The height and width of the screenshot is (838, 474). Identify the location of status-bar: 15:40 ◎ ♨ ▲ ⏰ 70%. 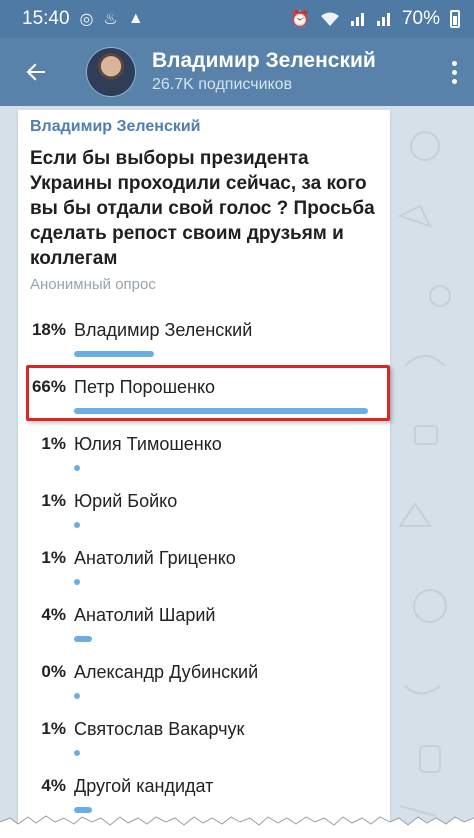
(237, 19).